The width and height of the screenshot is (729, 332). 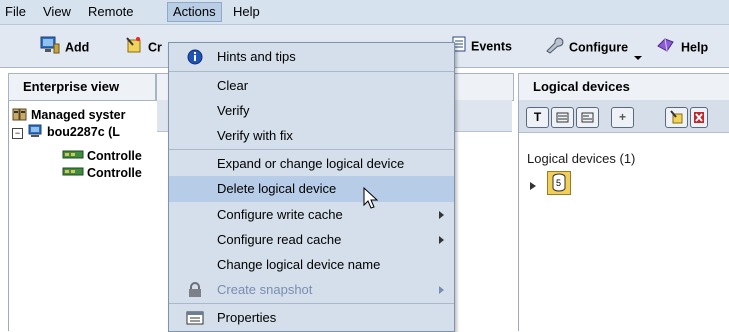 I want to click on add-logical-device-button: +, so click(x=622, y=117).